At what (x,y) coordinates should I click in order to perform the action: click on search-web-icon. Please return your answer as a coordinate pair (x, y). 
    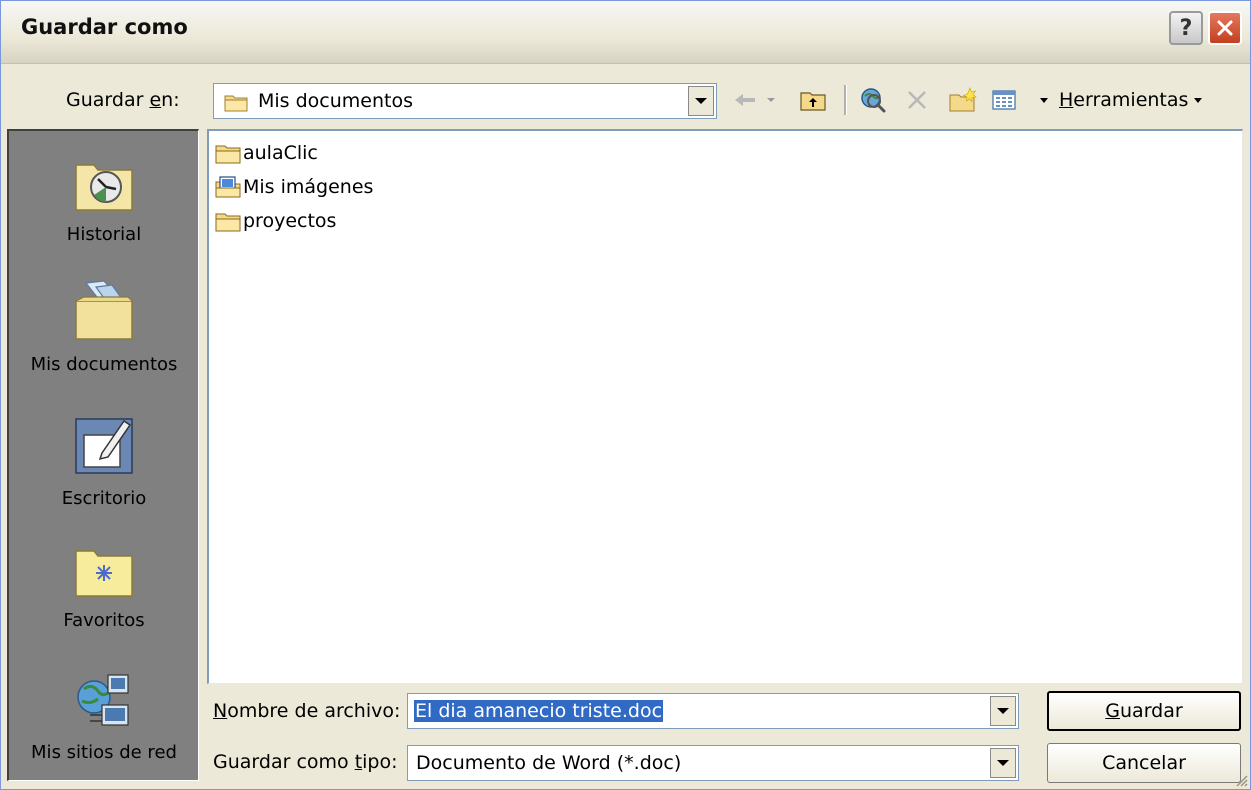
    Looking at the image, I should click on (873, 100).